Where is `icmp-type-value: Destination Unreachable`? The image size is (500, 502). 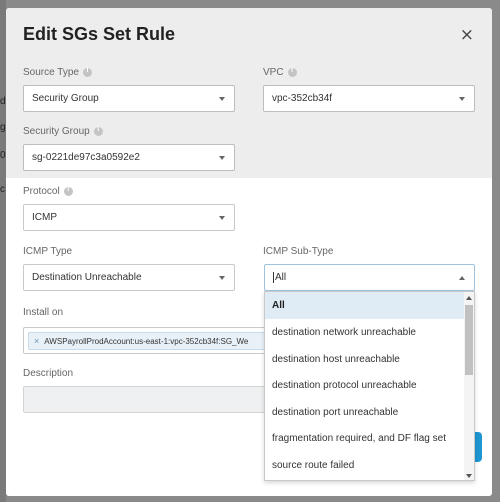 icmp-type-value: Destination Unreachable is located at coordinates (87, 277).